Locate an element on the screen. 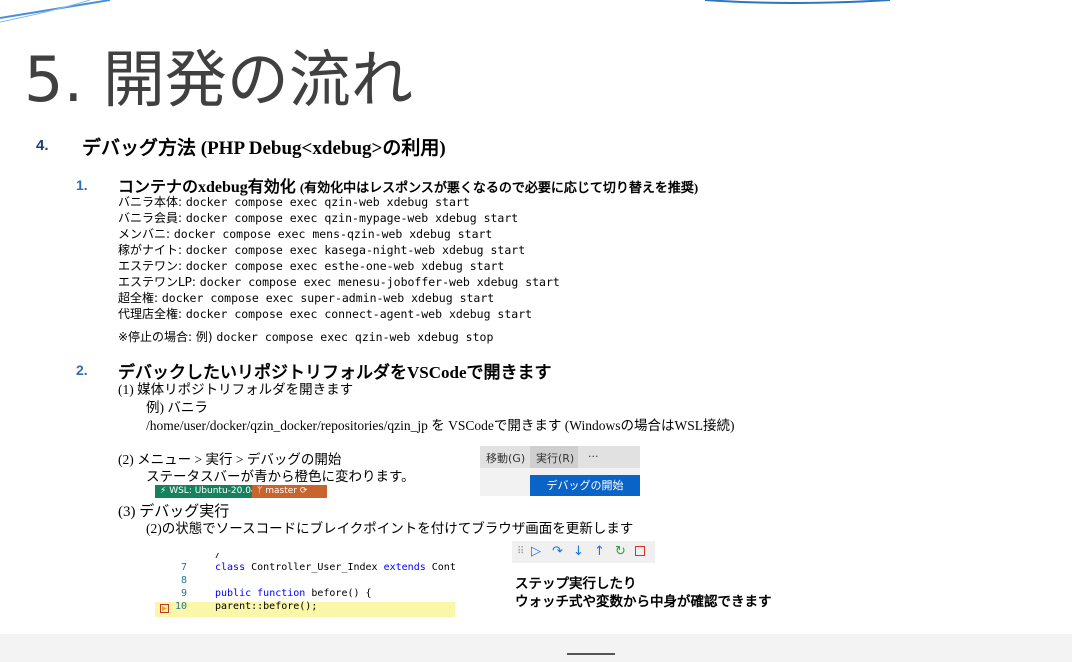 Image resolution: width=1072 pixels, height=662 pixels. line-number: 10 is located at coordinates (180, 606).